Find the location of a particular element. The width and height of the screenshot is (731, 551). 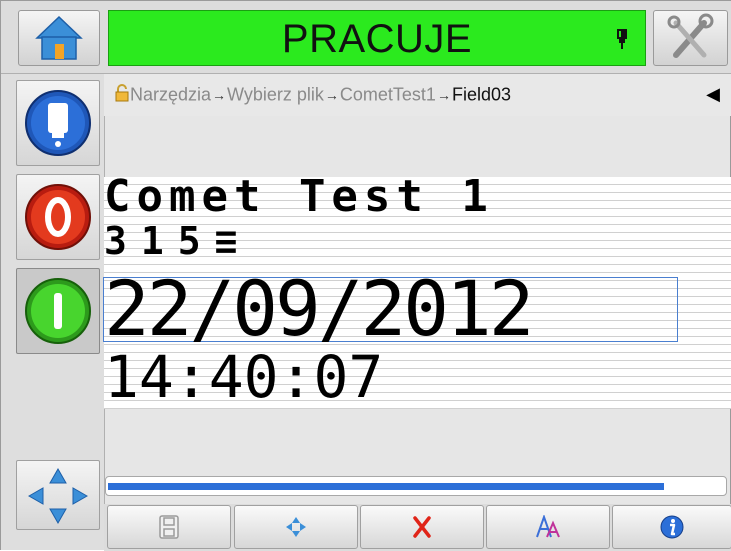

ink-bottle-icon is located at coordinates (58, 123).